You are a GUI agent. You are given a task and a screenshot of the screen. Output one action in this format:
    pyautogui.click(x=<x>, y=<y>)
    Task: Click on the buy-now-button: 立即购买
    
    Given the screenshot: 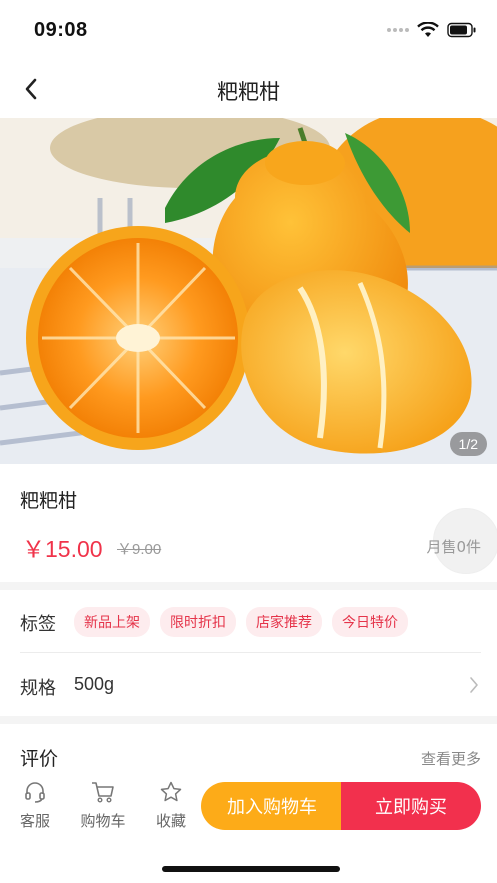 What is the action you would take?
    pyautogui.click(x=411, y=806)
    